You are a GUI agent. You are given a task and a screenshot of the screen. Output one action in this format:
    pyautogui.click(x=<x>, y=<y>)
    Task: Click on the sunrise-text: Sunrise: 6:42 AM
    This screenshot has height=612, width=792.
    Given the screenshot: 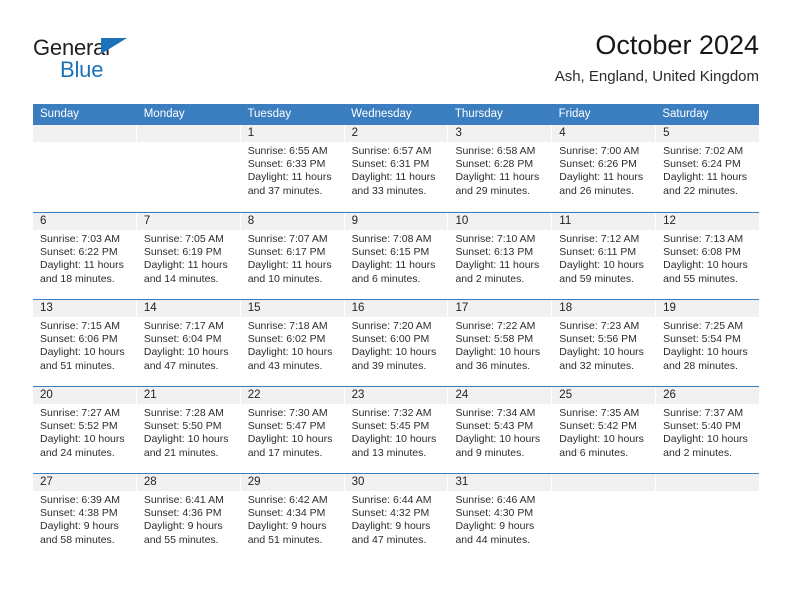 What is the action you would take?
    pyautogui.click(x=287, y=500)
    